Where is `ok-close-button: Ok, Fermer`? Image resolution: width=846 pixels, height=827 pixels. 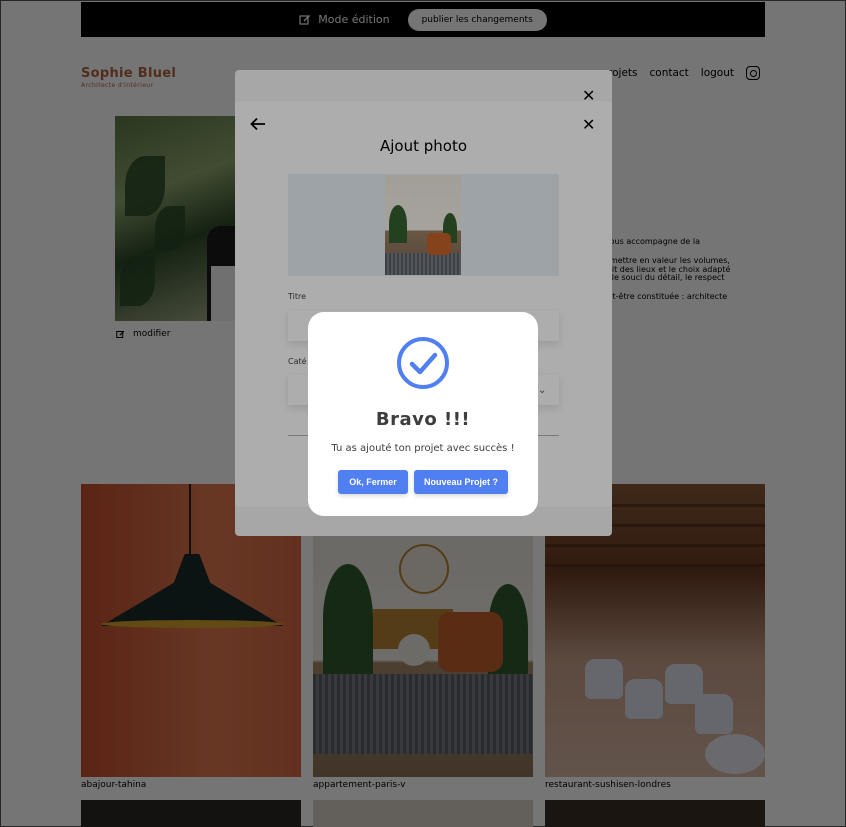
ok-close-button: Ok, Fermer is located at coordinates (373, 482).